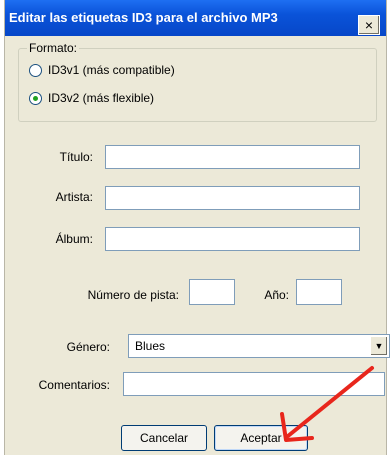 The height and width of the screenshot is (459, 391). I want to click on radio-id3v1: ID3v1 (más compatible), so click(102, 70).